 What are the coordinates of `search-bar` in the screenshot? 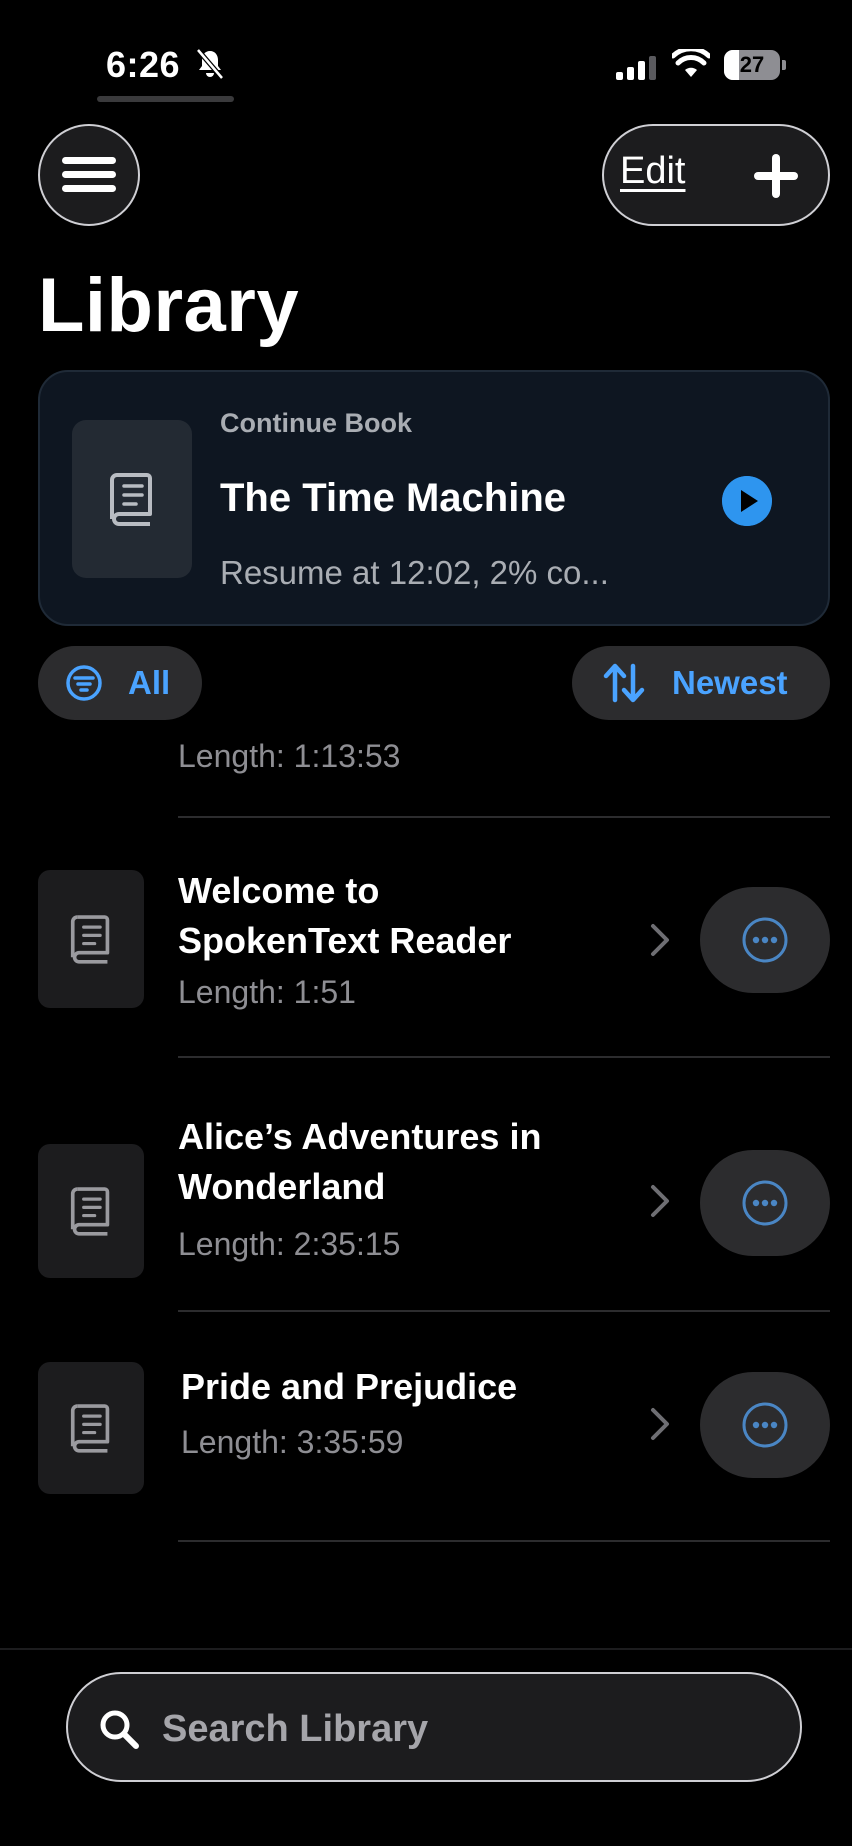 It's located at (434, 1727).